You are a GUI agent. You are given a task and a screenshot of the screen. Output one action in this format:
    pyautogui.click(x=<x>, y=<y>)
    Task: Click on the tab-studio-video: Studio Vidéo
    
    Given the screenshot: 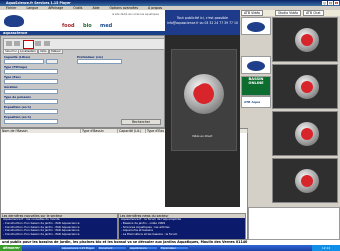 What is the action you would take?
    pyautogui.click(x=288, y=13)
    